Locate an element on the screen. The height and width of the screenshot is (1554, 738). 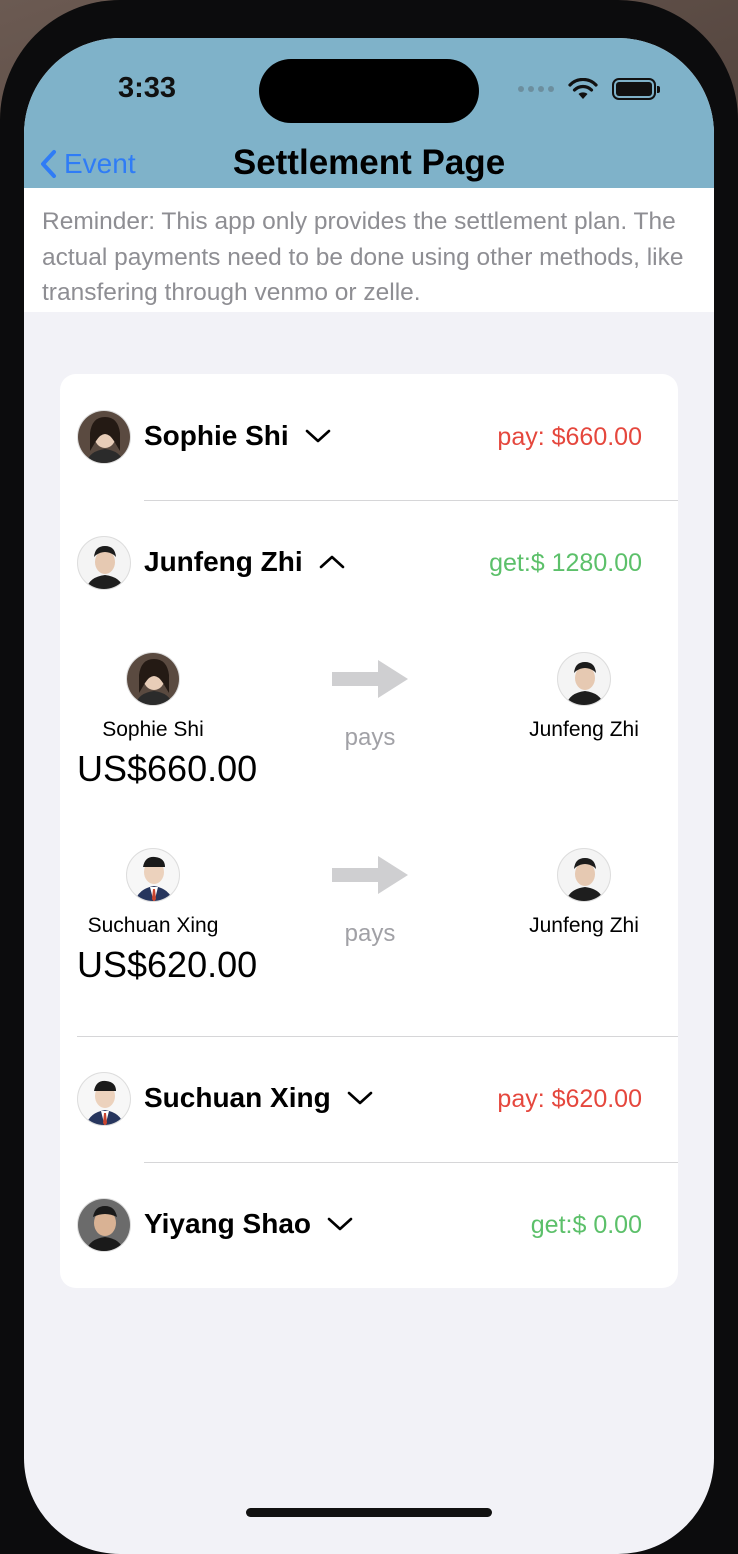
member-name: Suchuan Xing is located at coordinates (258, 1098).